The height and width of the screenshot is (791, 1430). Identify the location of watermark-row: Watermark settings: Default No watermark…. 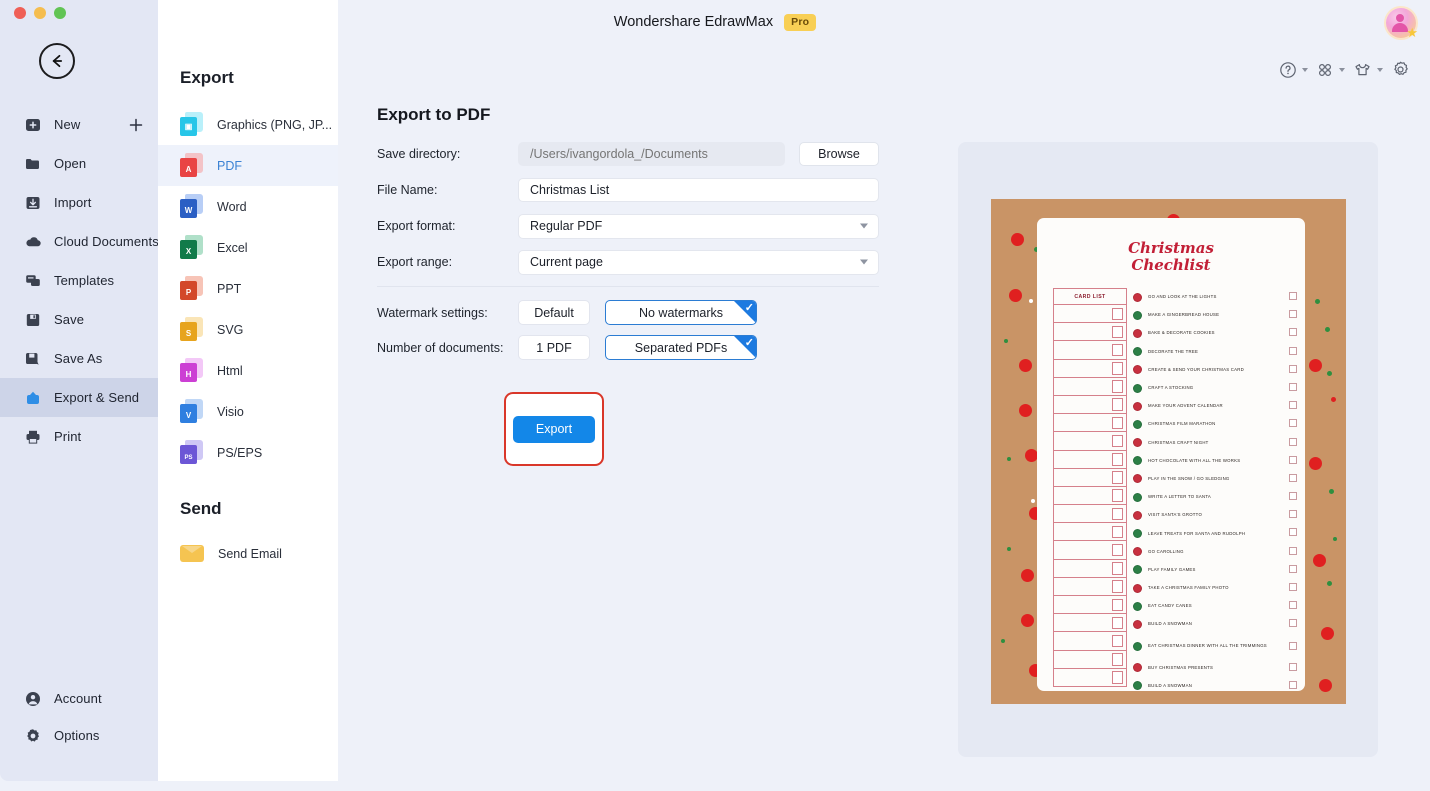
(628, 312).